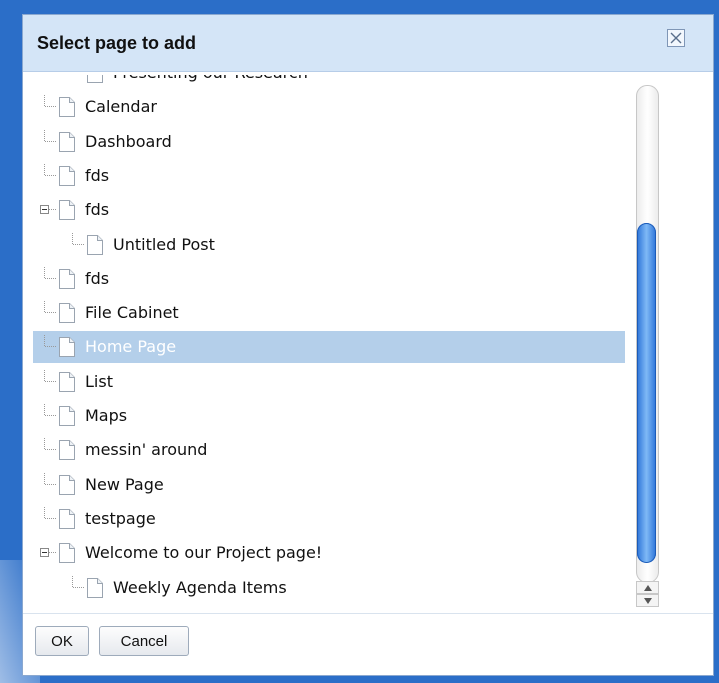  Describe the element at coordinates (329, 519) in the screenshot. I see `tree-item: testpage` at that location.